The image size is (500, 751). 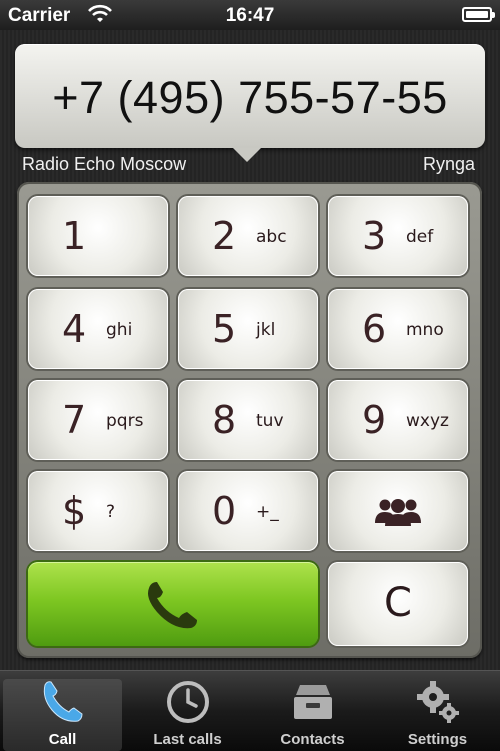 I want to click on key-2: 2 abc, so click(x=248, y=236).